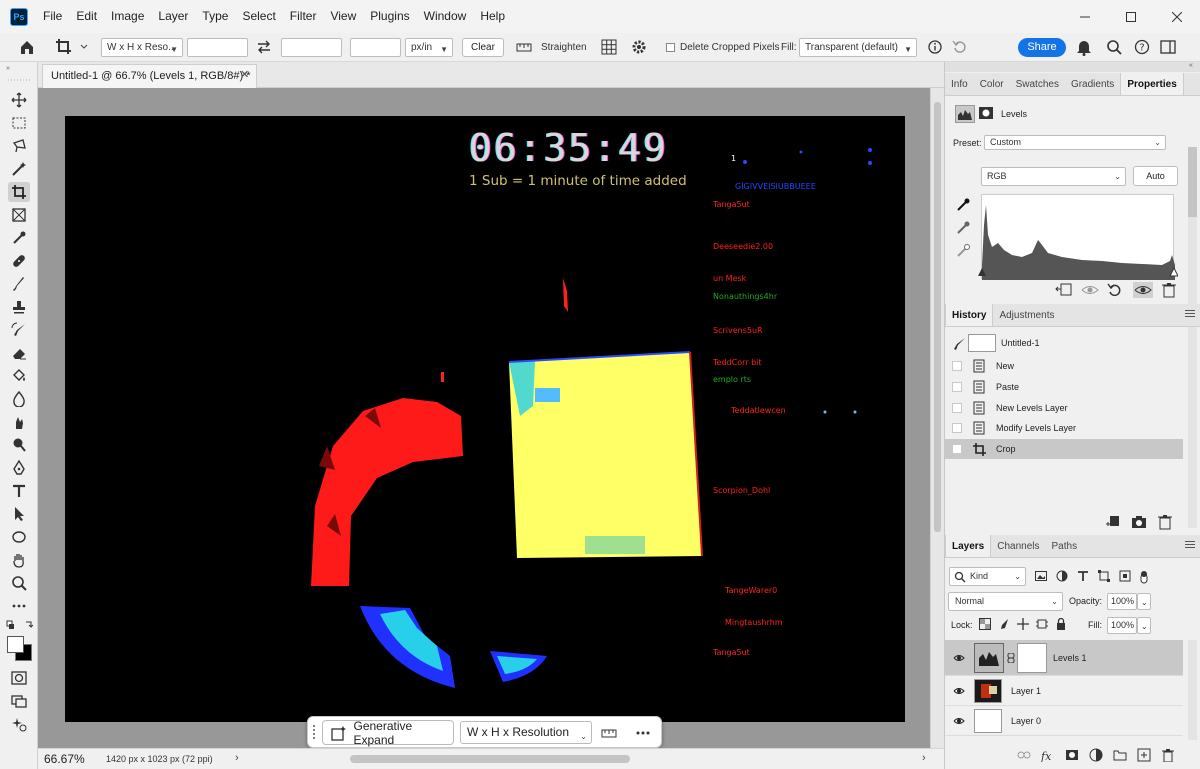 Image resolution: width=1200 pixels, height=769 pixels. Describe the element at coordinates (564, 47) in the screenshot. I see `straighten-label: Straighten` at that location.